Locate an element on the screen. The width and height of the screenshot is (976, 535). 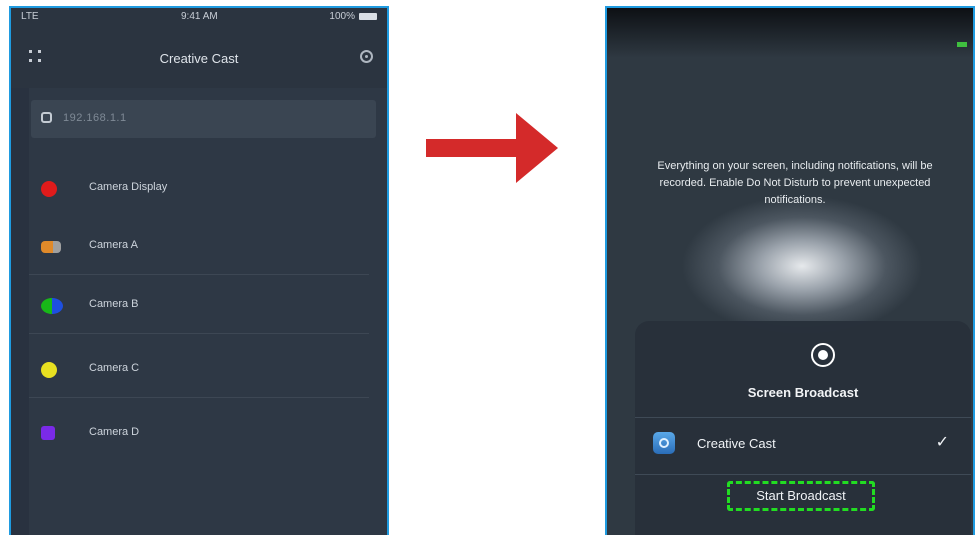
camera-row: Camera B is located at coordinates (208, 306).